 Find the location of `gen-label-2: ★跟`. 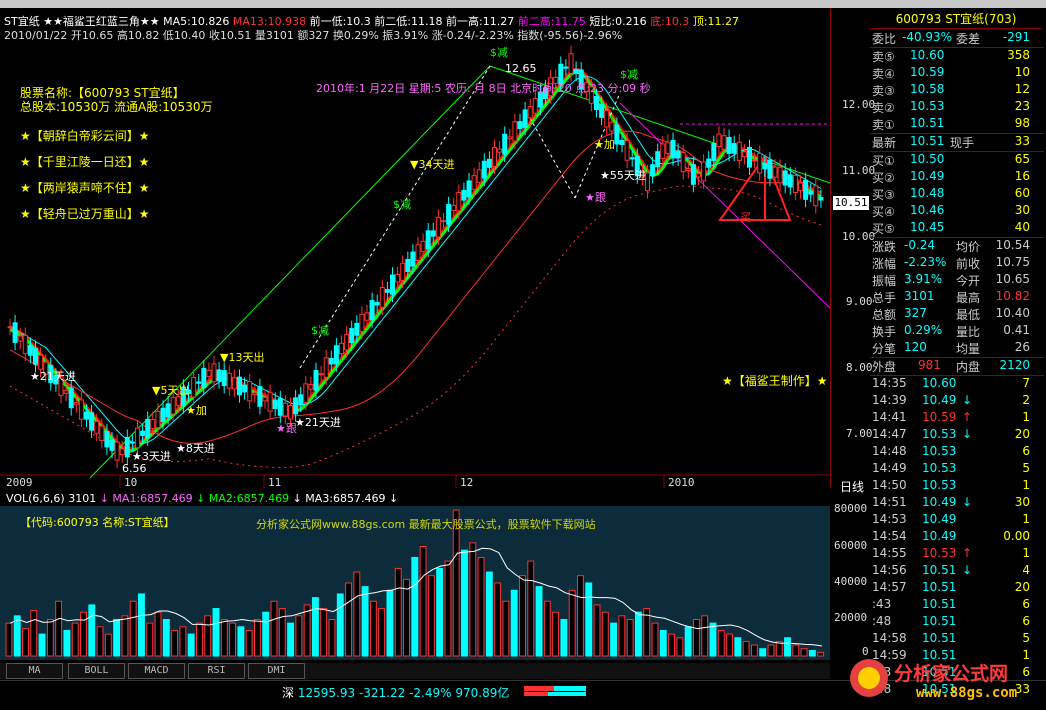

gen-label-2: ★跟 is located at coordinates (286, 428).